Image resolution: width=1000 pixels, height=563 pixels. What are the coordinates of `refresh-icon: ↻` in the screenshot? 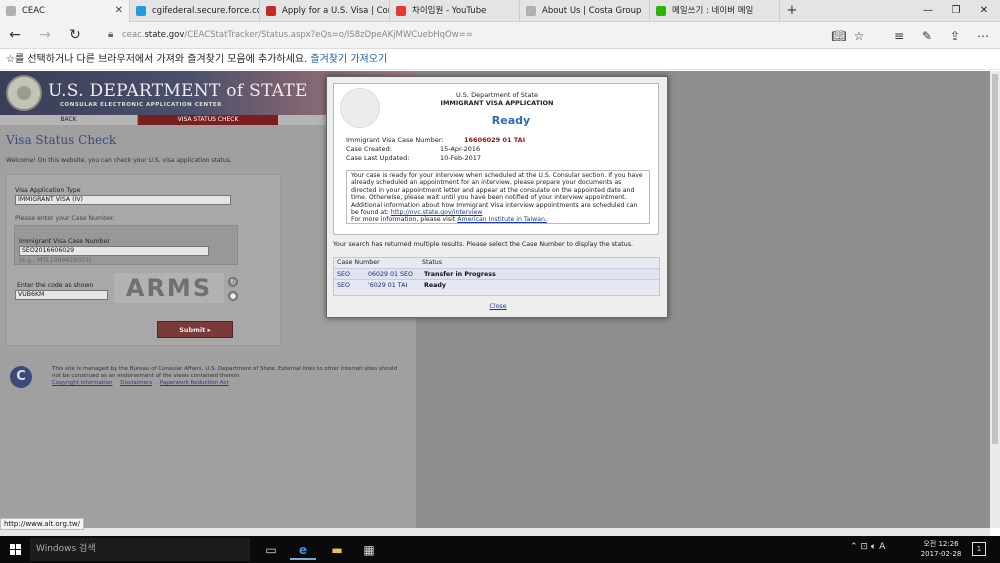 It's located at (75, 35).